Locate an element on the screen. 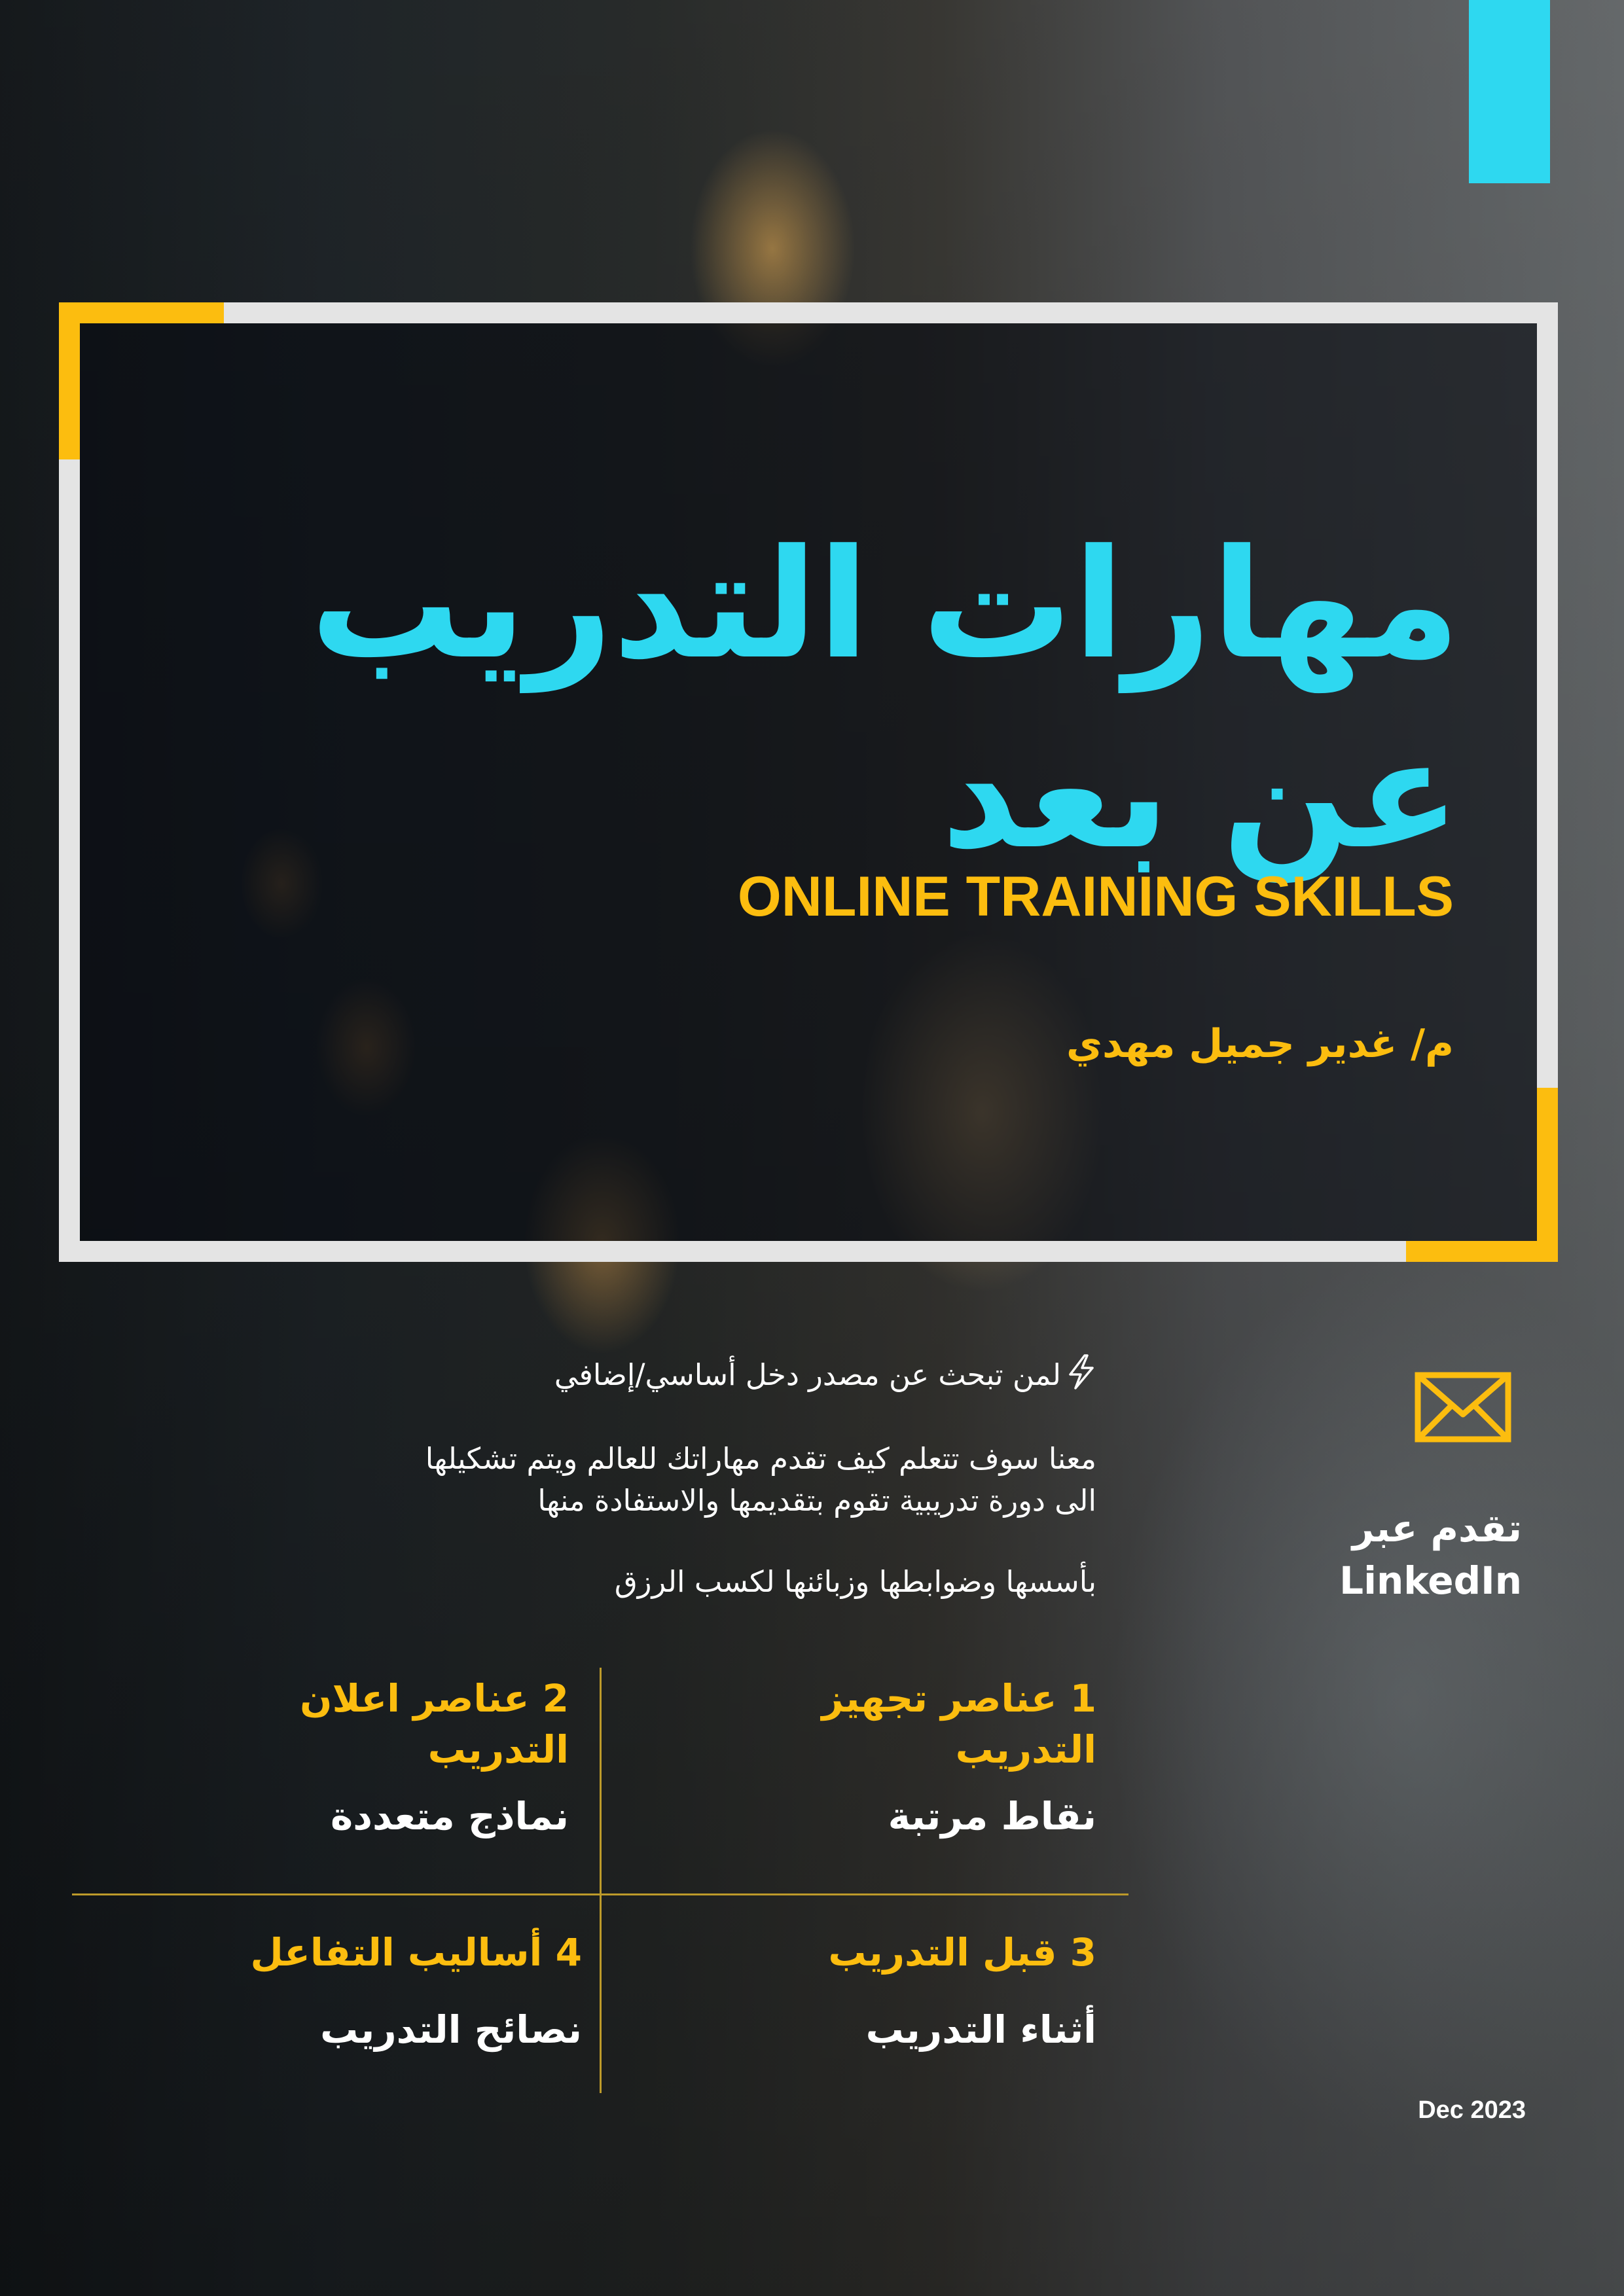 This screenshot has width=1624, height=2296. title-line-1: مهارات التدريب is located at coordinates (885, 605).